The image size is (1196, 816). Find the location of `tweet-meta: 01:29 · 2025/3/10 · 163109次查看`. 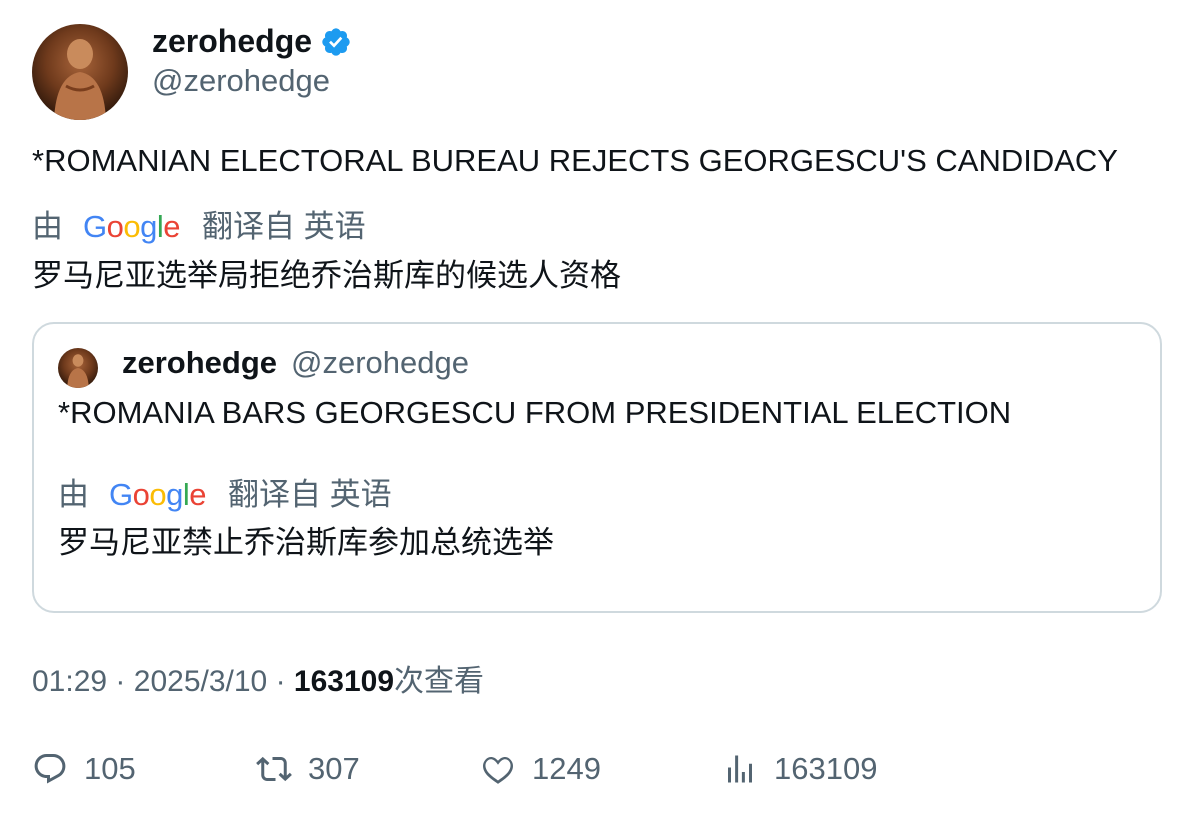

tweet-meta: 01:29 · 2025/3/10 · 163109次查看 is located at coordinates (258, 682).